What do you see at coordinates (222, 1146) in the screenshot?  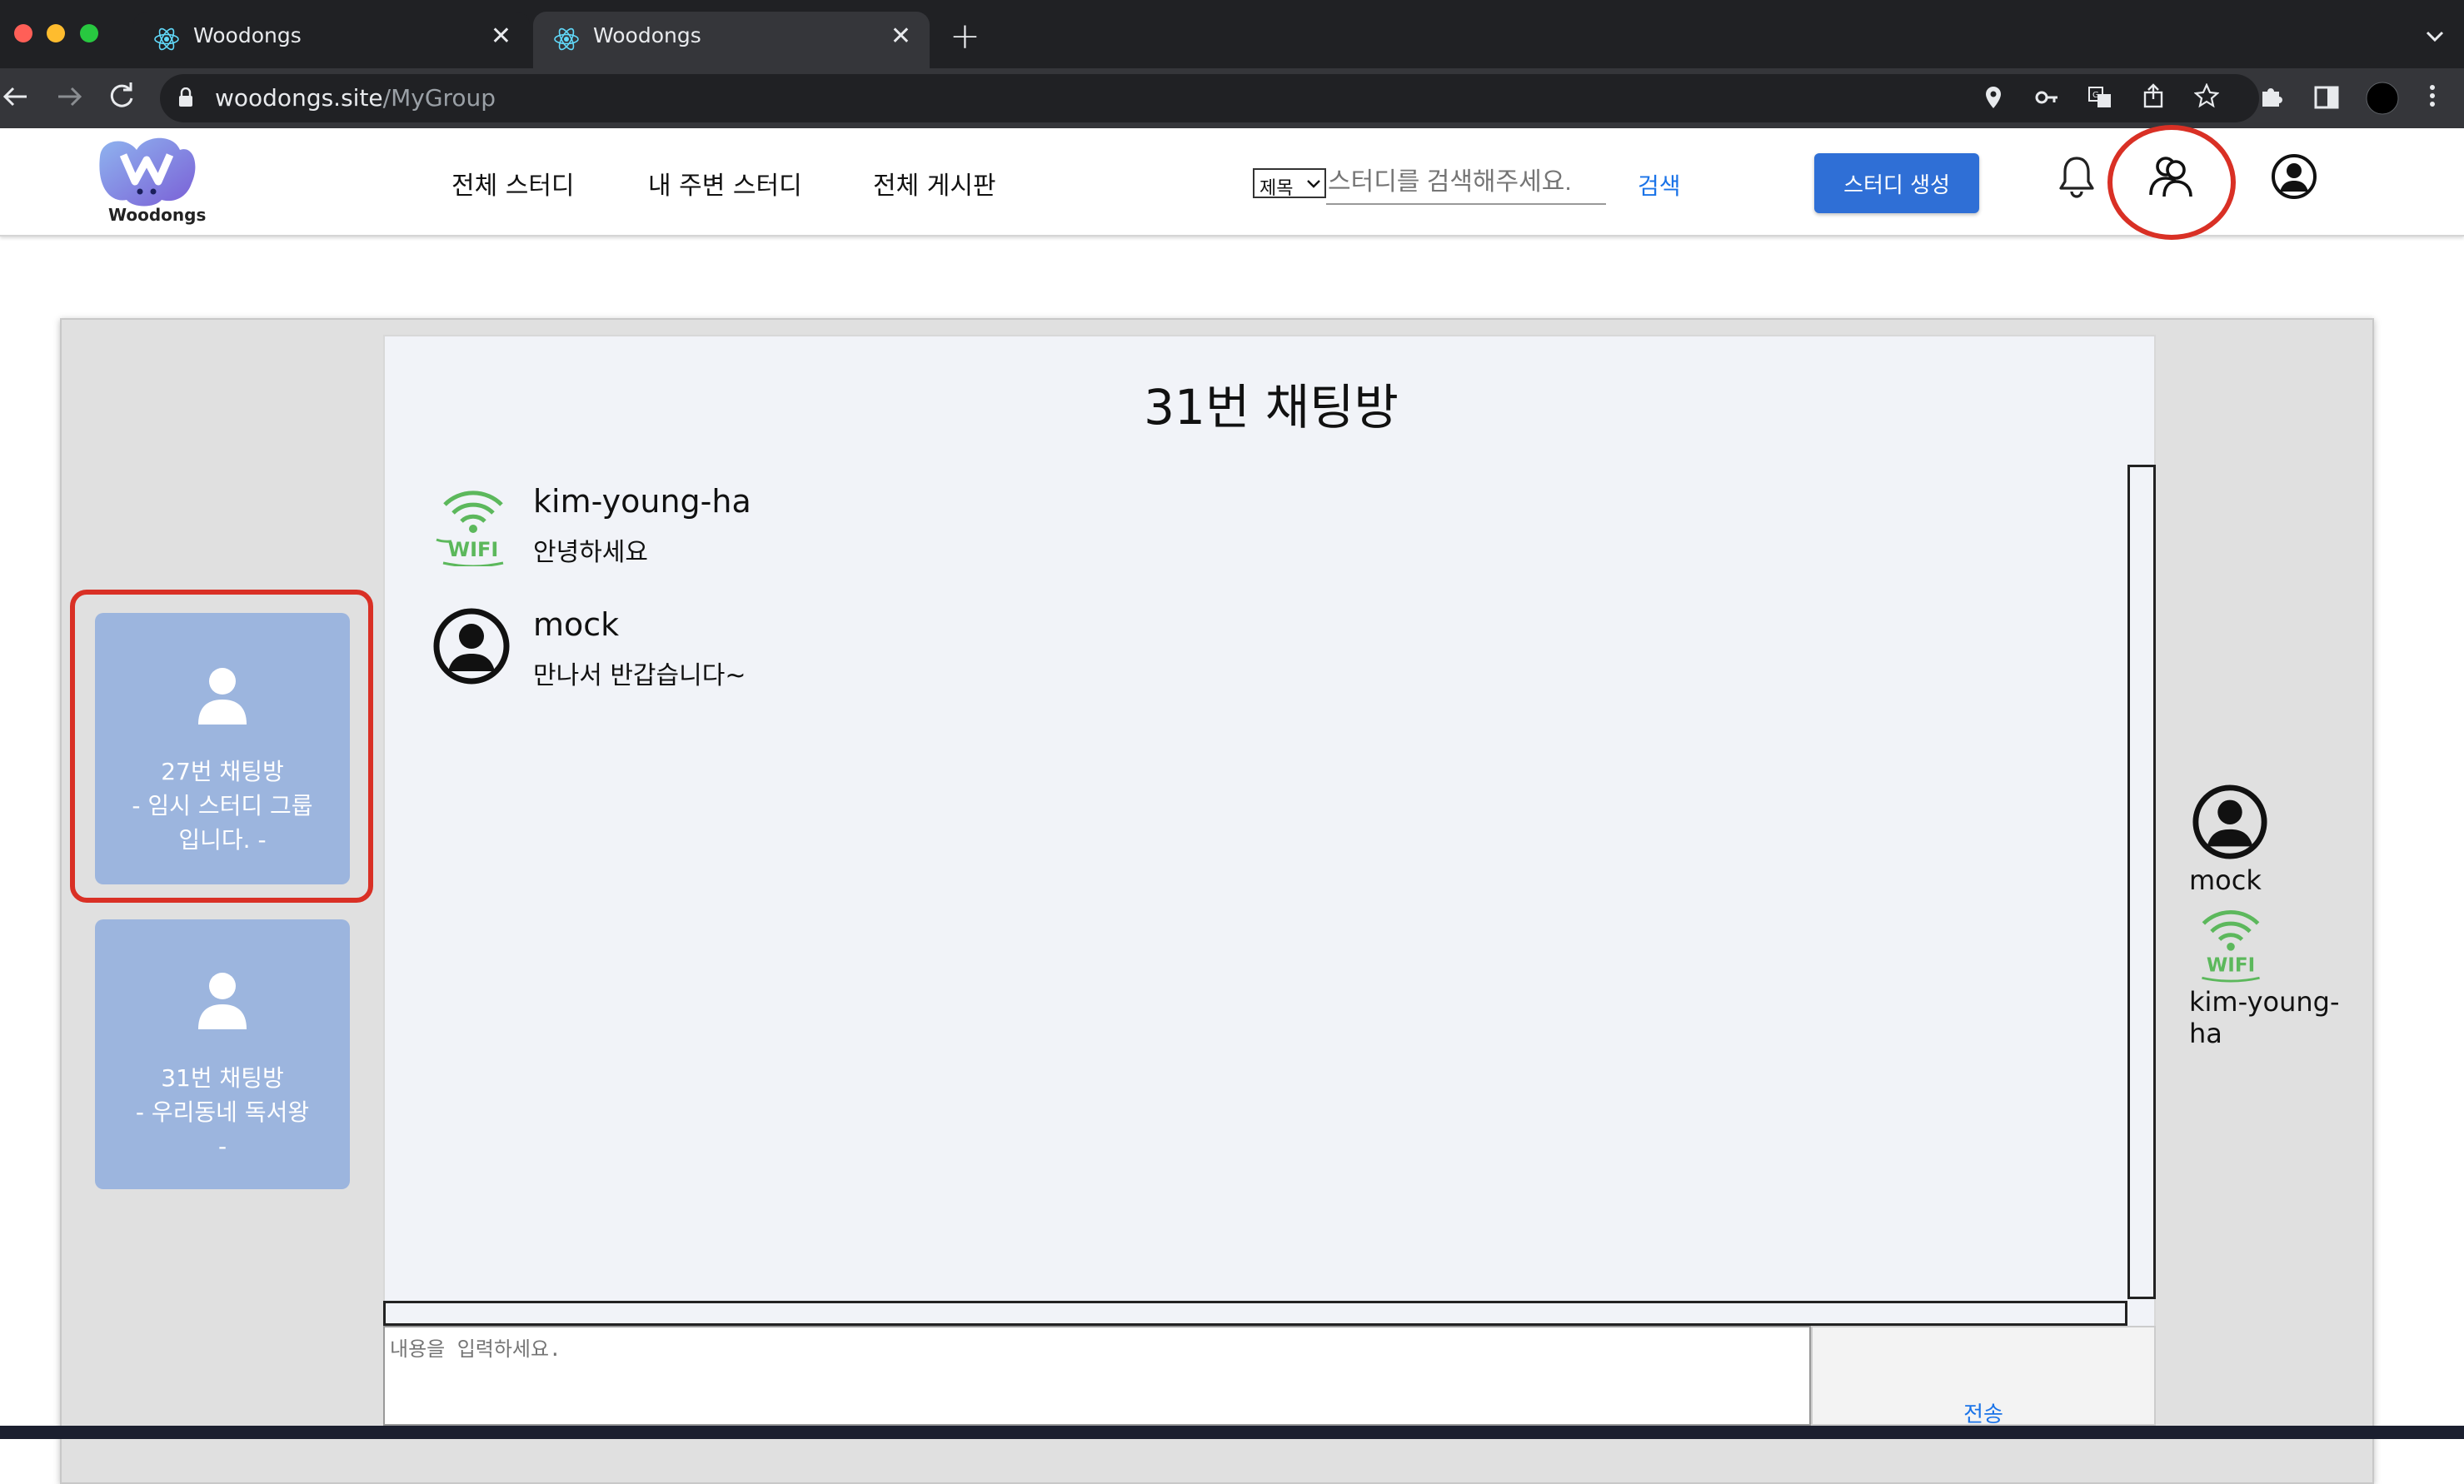 I see `room-subtitle-cont: -` at bounding box center [222, 1146].